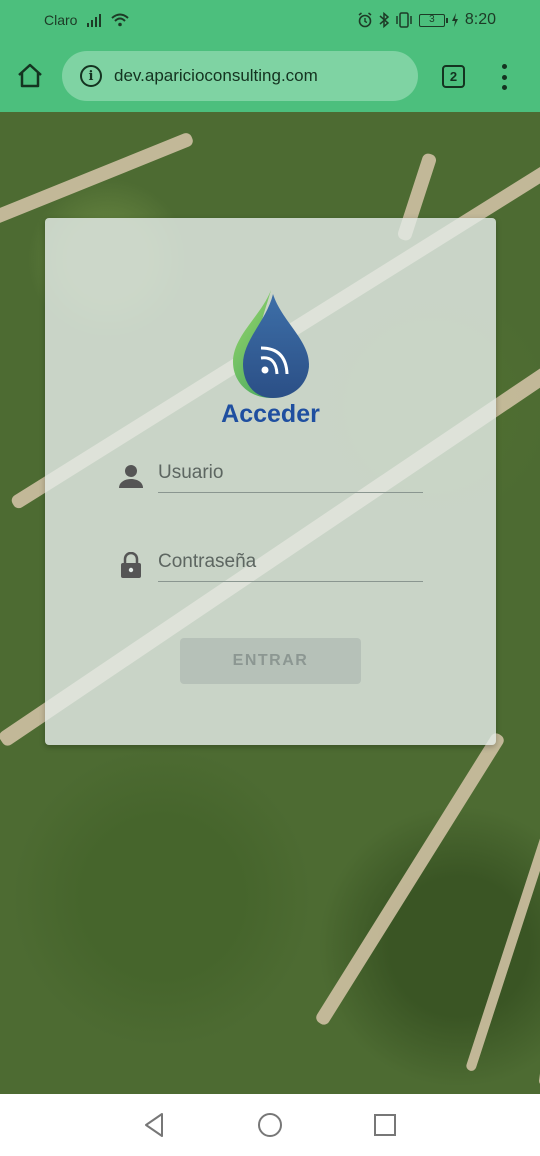  Describe the element at coordinates (384, 20) in the screenshot. I see `bluetooth-icon` at that location.